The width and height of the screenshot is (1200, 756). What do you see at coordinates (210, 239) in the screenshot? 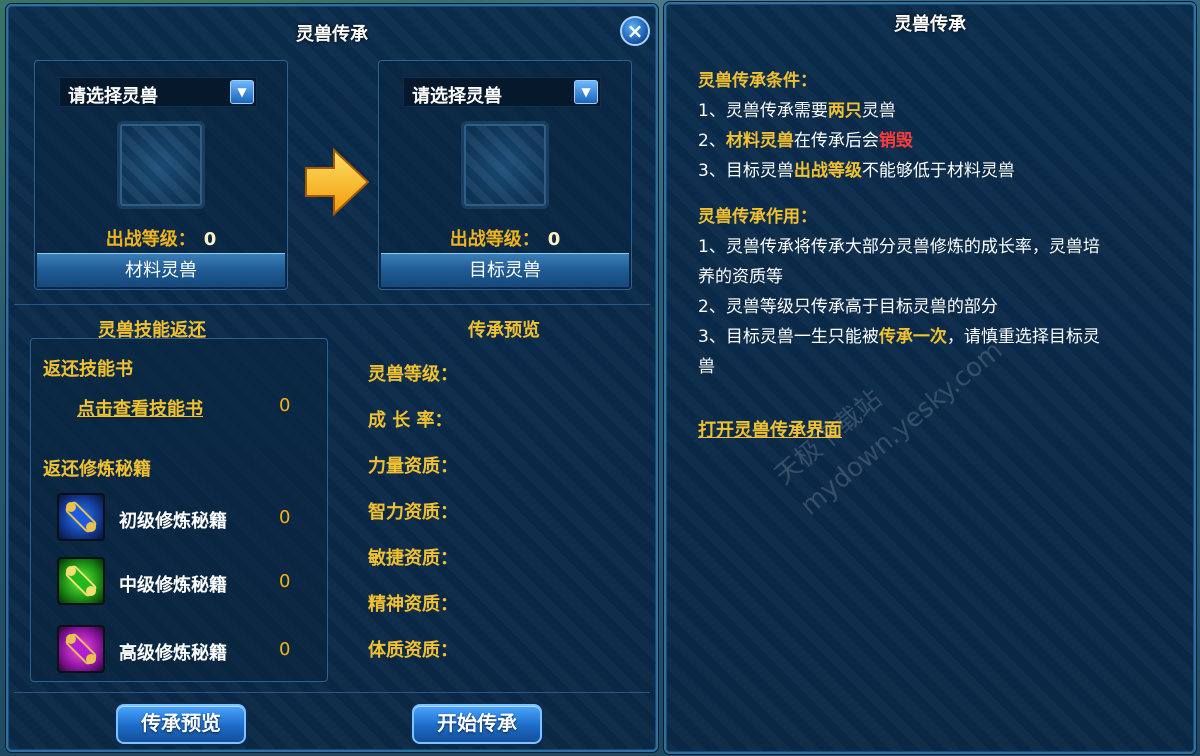
I see `material-level-value: 0` at bounding box center [210, 239].